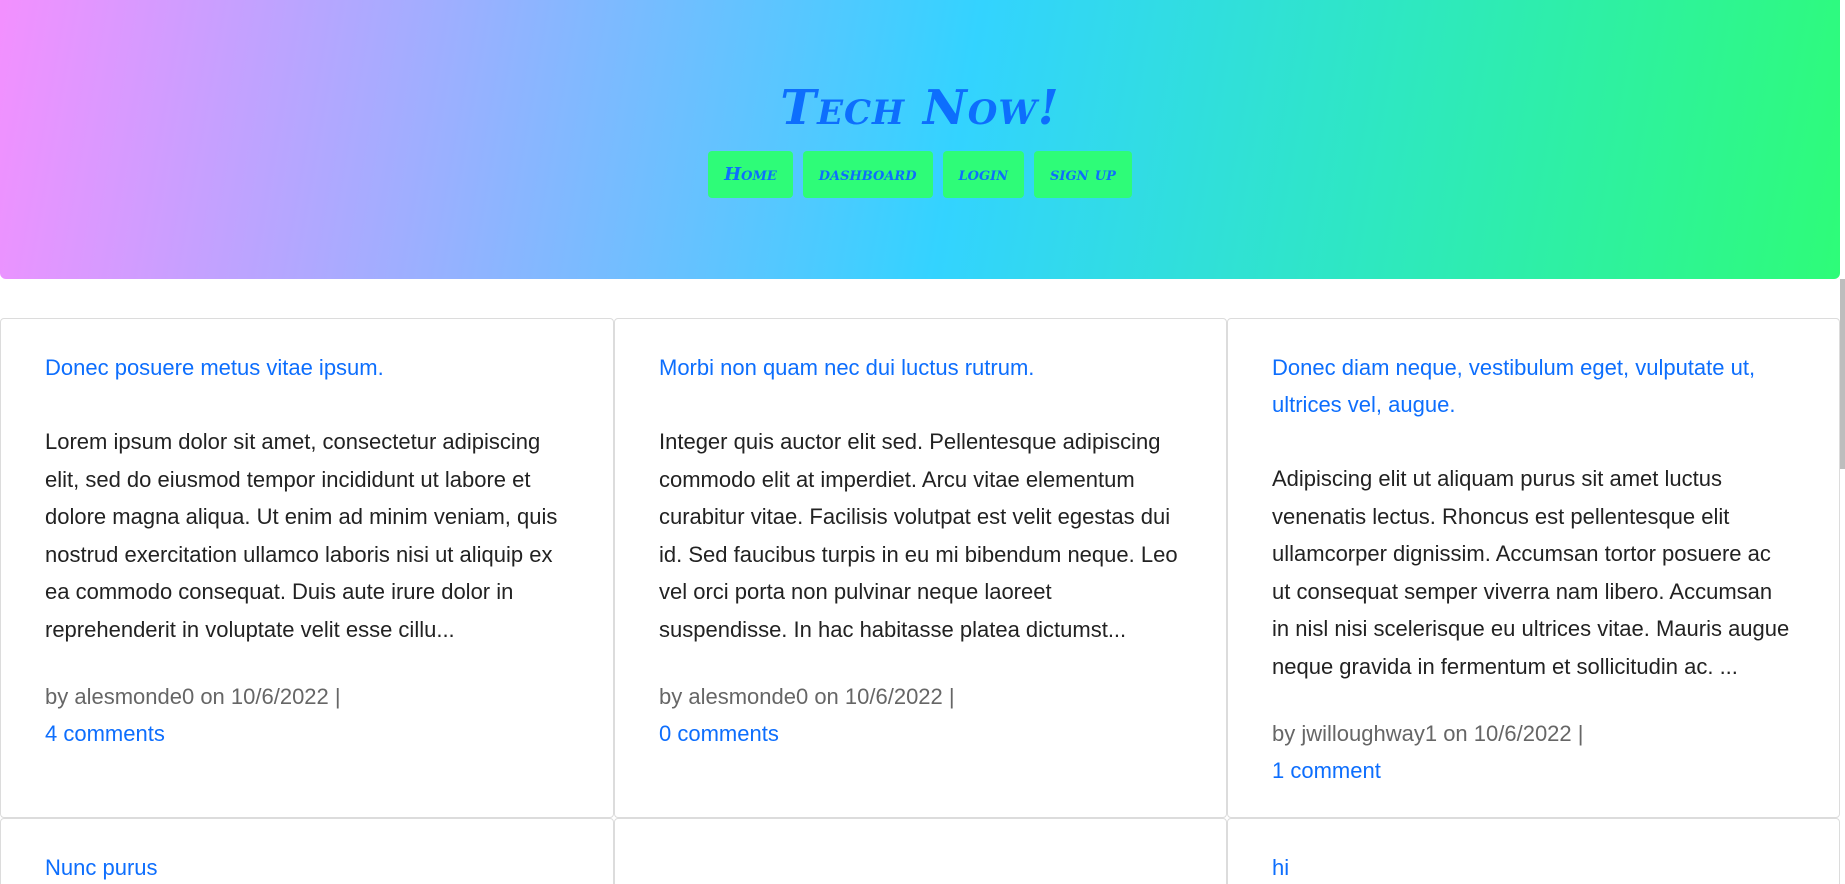 Image resolution: width=1845 pixels, height=884 pixels. What do you see at coordinates (1533, 770) in the screenshot?
I see `post-comments-link: 1 comment` at bounding box center [1533, 770].